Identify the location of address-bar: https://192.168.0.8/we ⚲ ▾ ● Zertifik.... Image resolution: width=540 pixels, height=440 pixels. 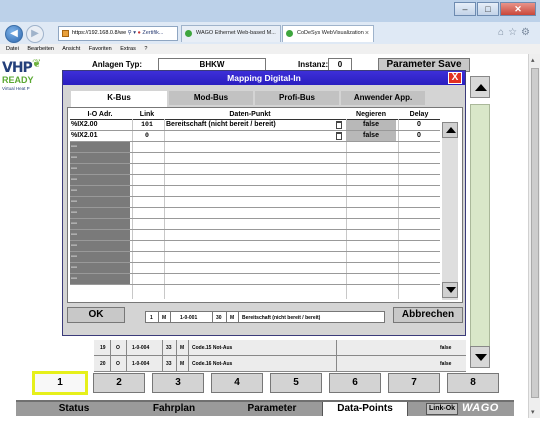
(118, 33).